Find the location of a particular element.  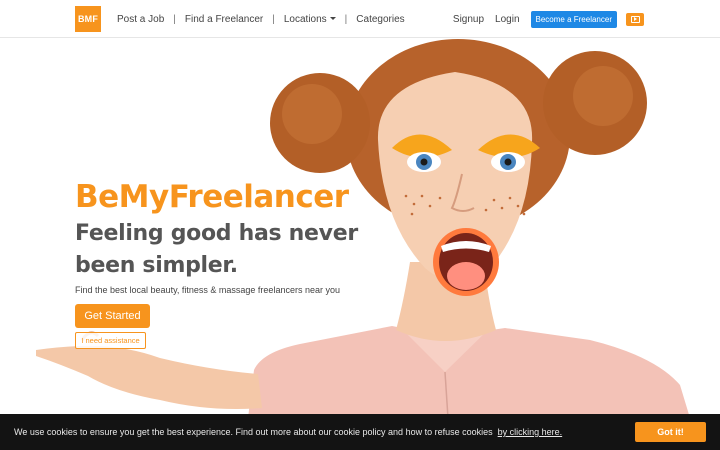

caret-down-icon is located at coordinates (332, 19).